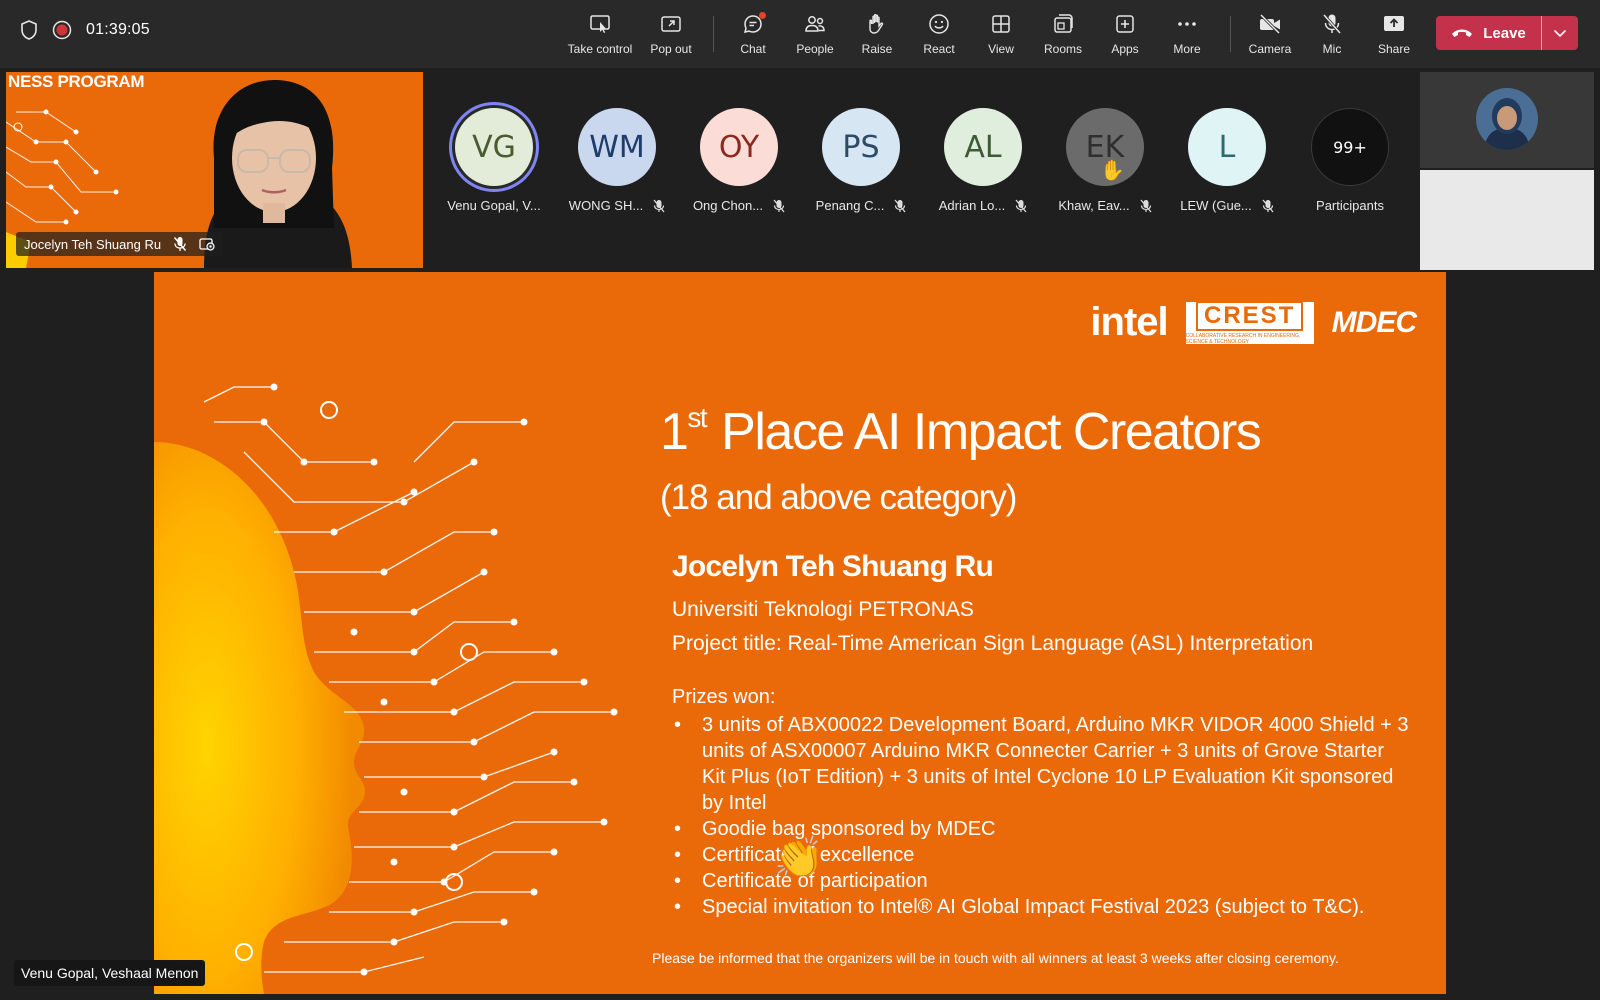  I want to click on rooms-icon, so click(1063, 23).